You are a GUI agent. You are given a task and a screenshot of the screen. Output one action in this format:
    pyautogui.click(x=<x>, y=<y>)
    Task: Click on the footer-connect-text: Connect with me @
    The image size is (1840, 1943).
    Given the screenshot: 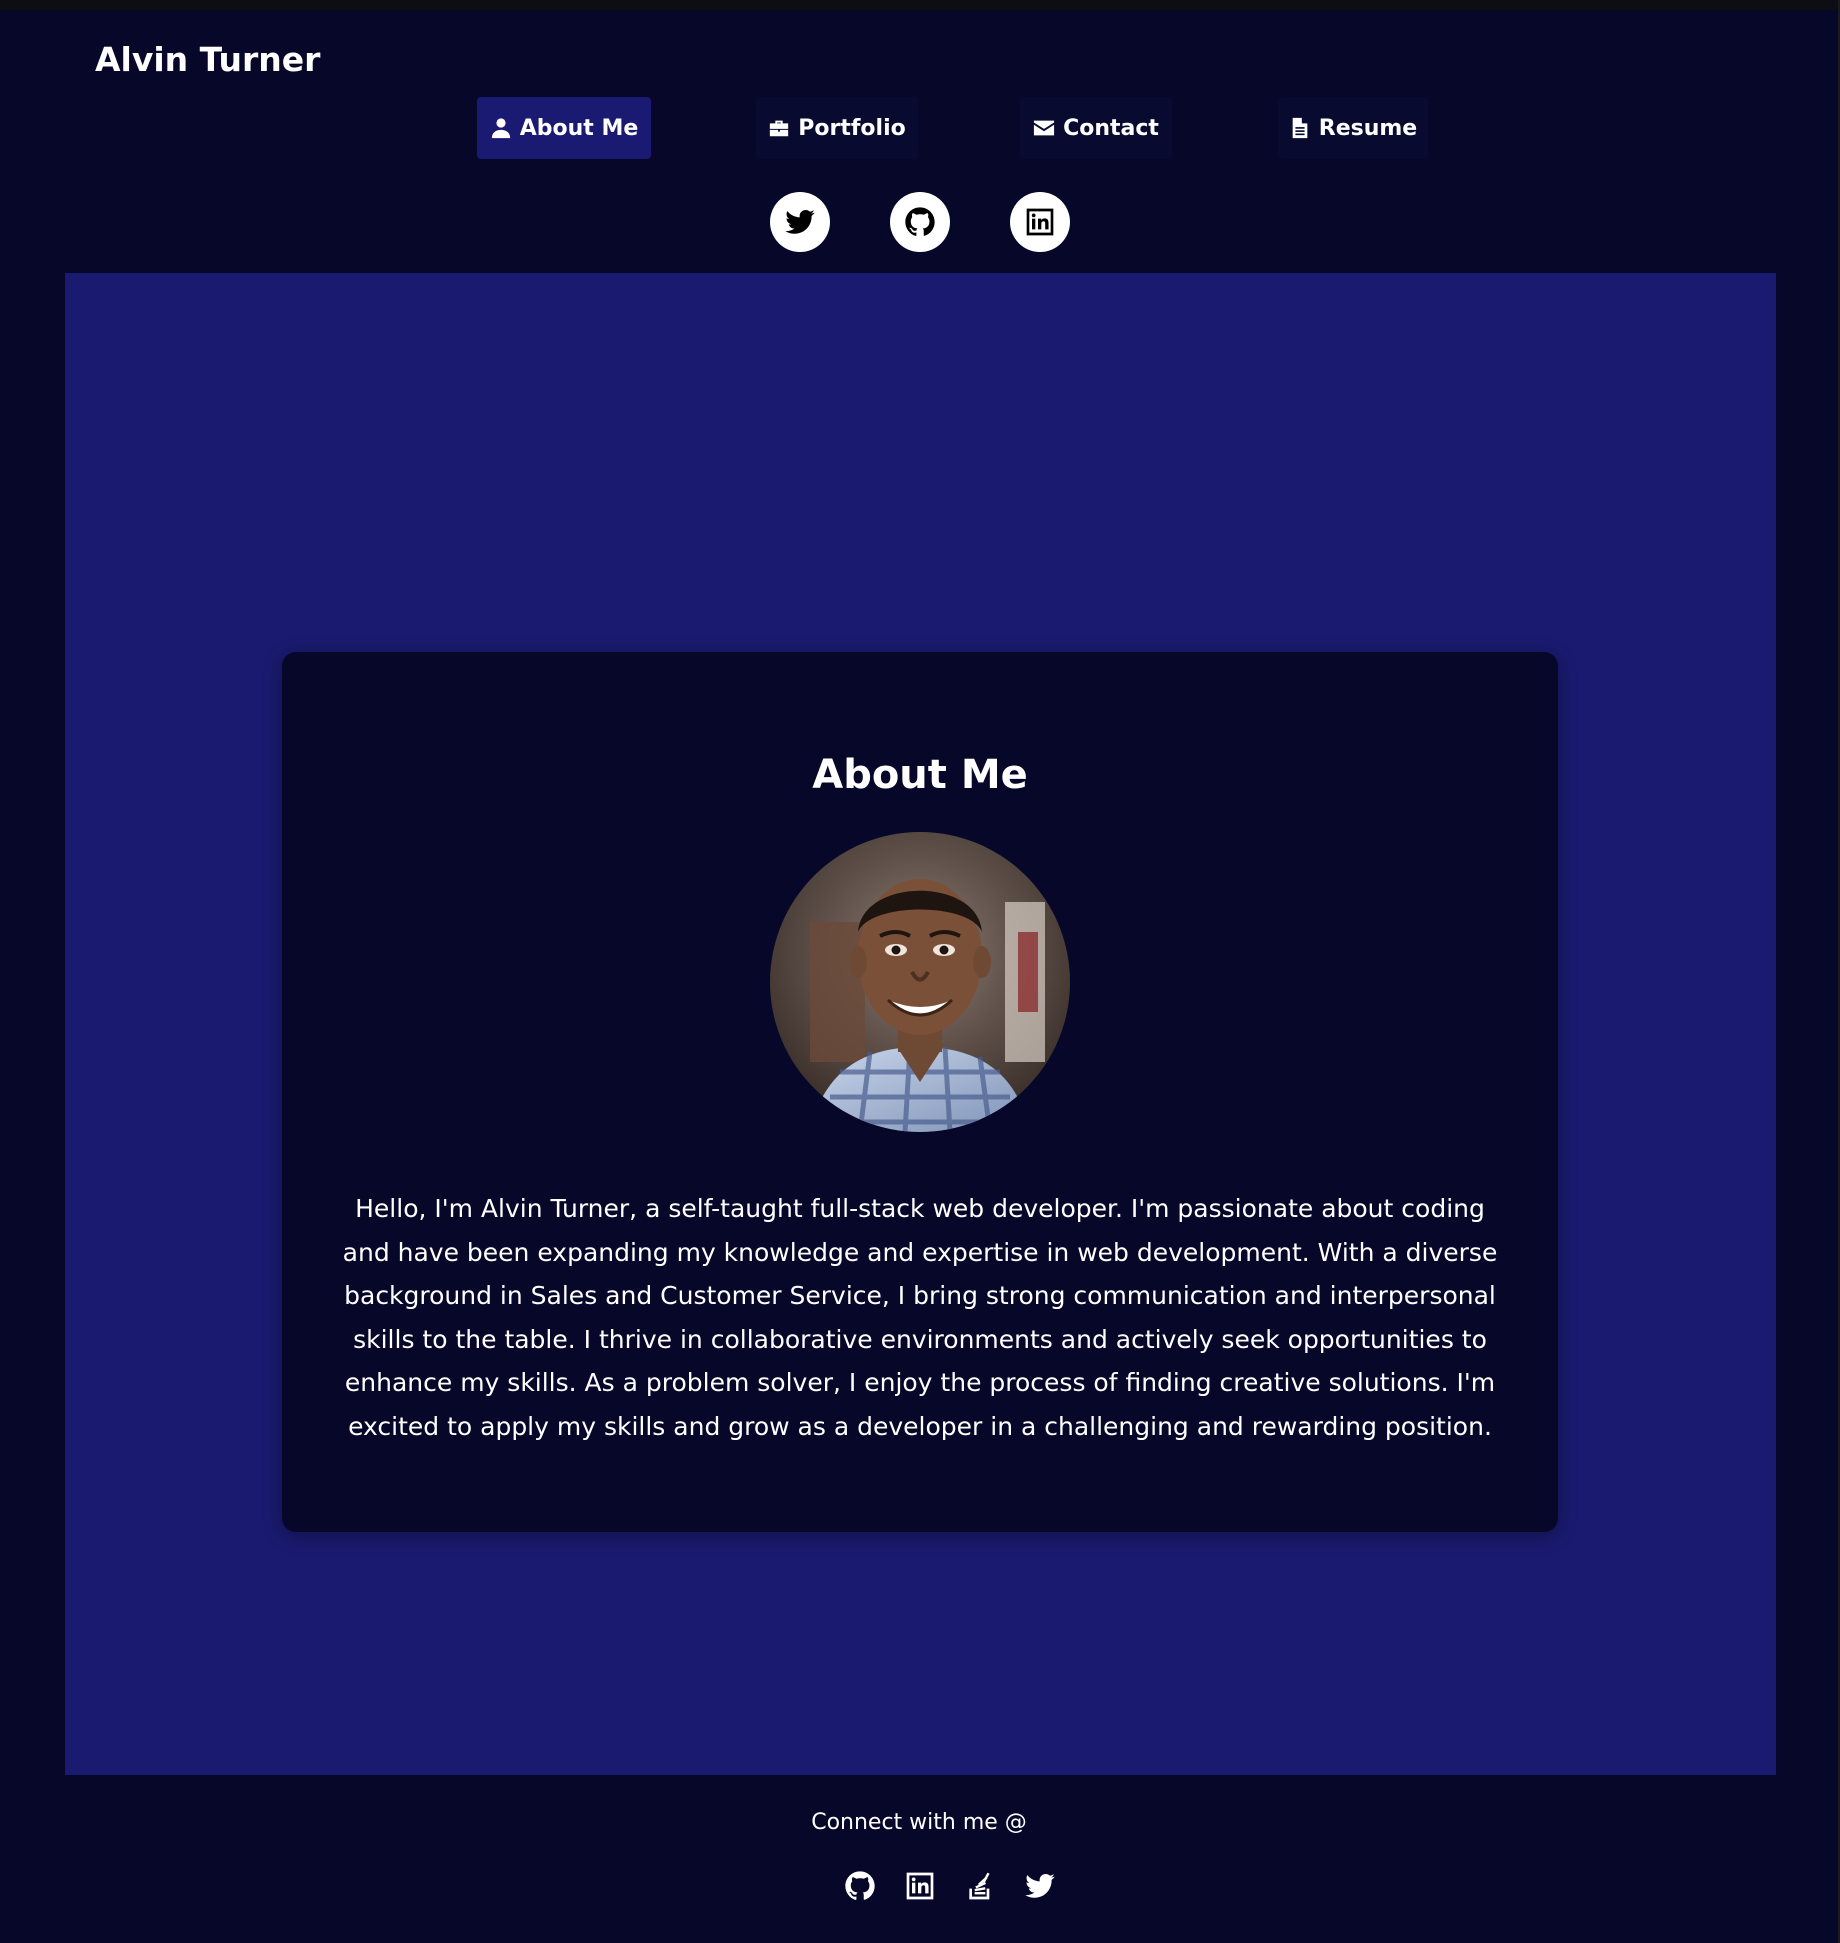 What is the action you would take?
    pyautogui.click(x=919, y=1822)
    